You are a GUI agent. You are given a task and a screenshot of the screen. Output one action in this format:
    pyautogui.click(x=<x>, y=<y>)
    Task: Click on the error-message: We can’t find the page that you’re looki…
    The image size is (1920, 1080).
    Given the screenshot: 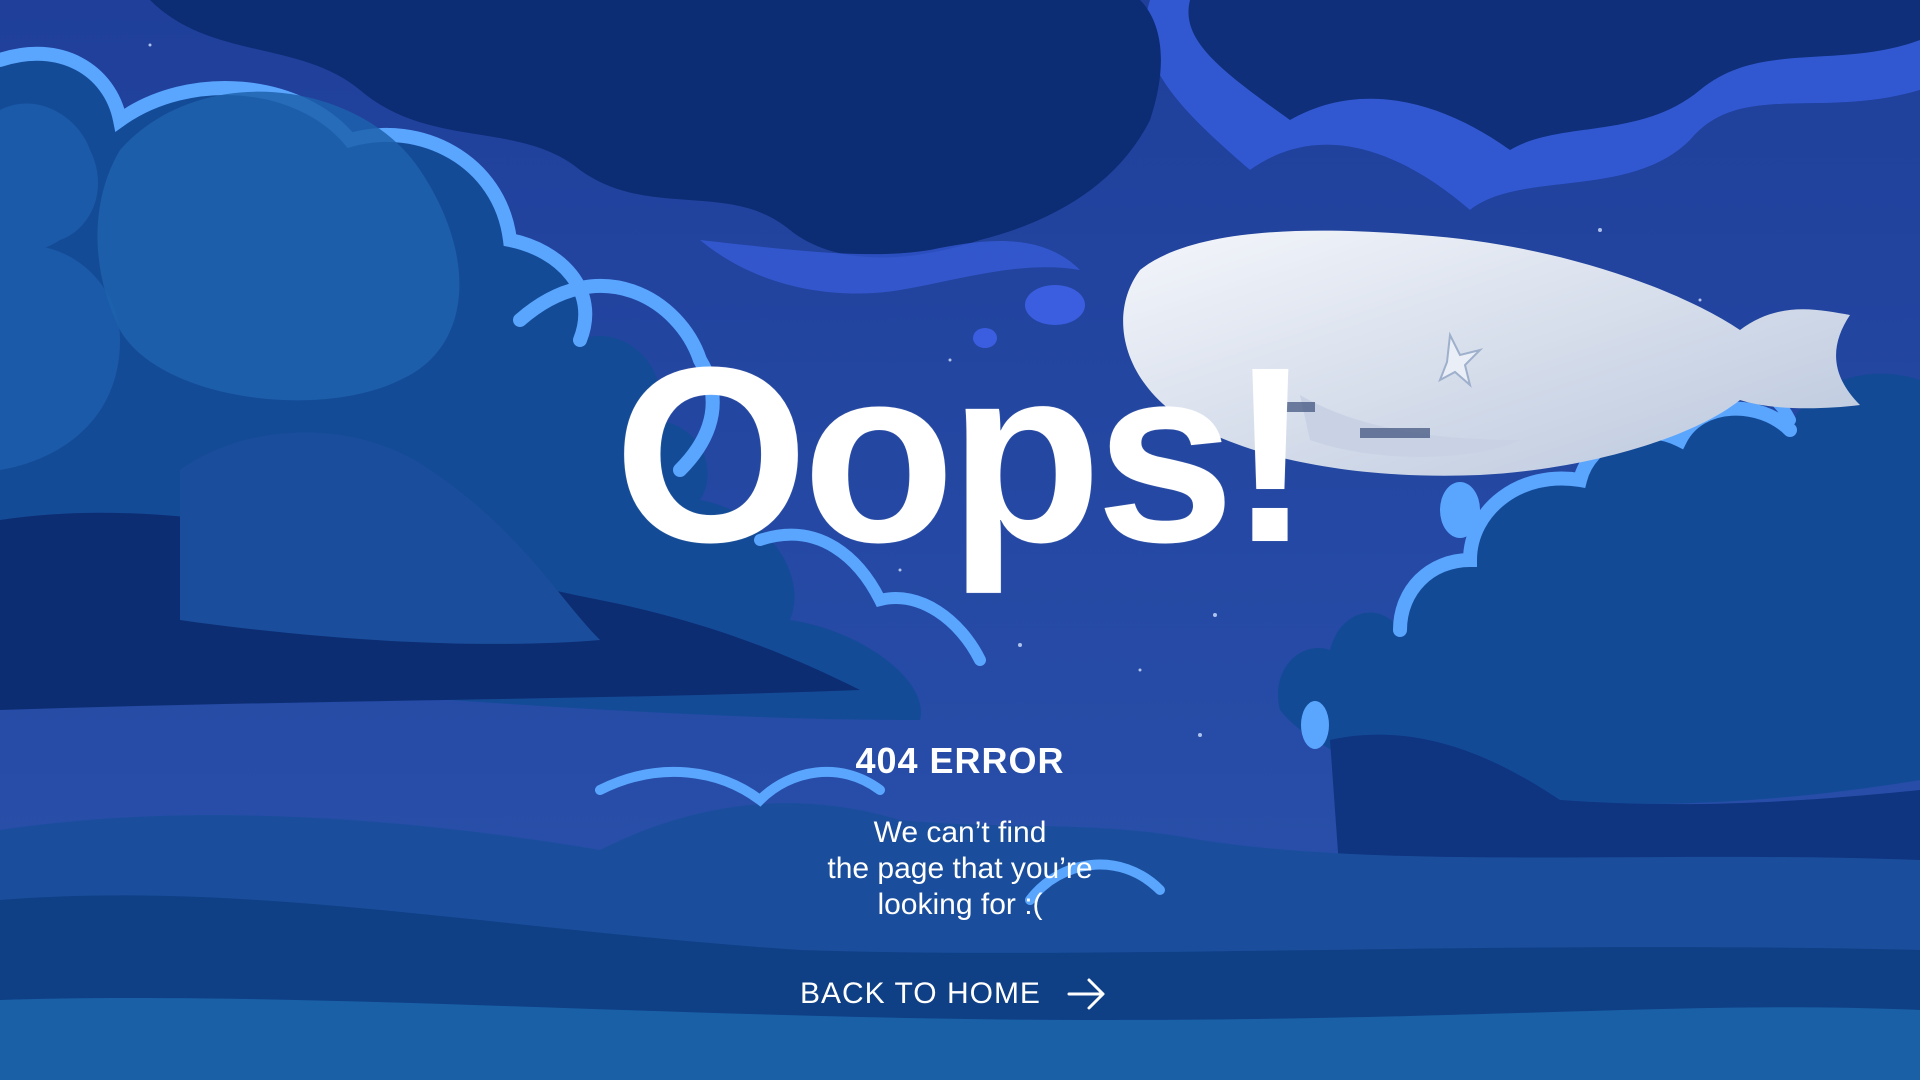 What is the action you would take?
    pyautogui.click(x=960, y=869)
    